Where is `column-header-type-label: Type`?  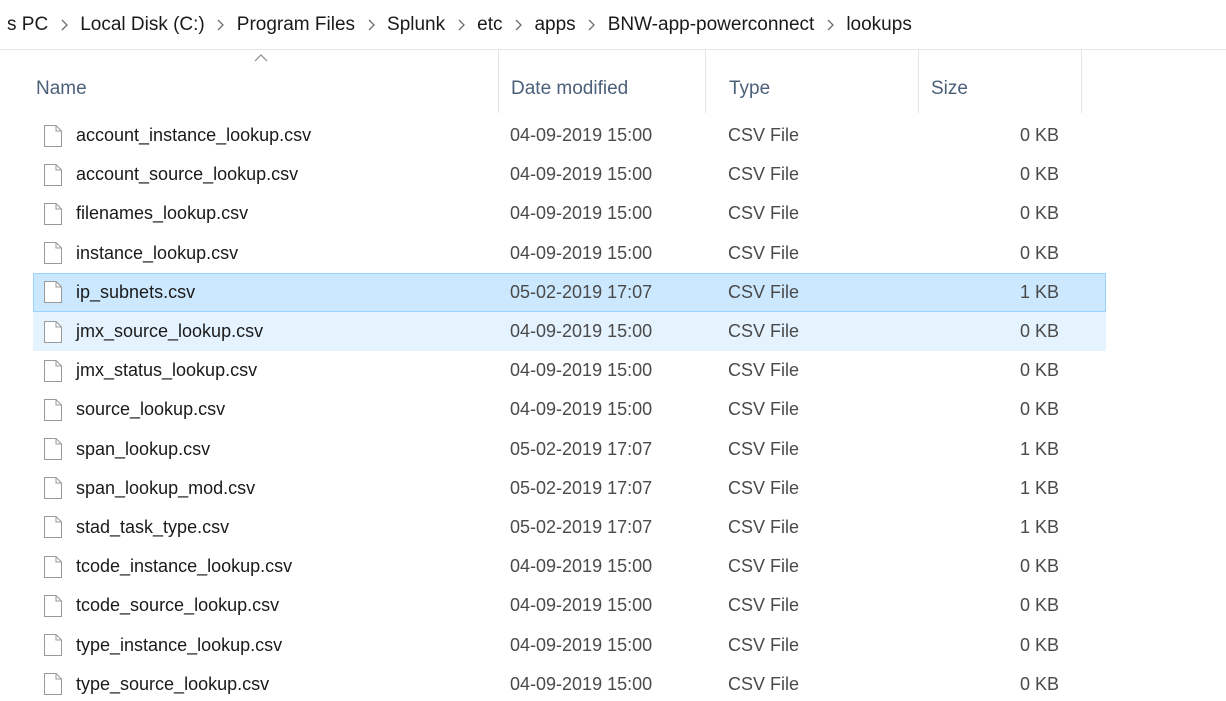
column-header-type-label: Type is located at coordinates (750, 88).